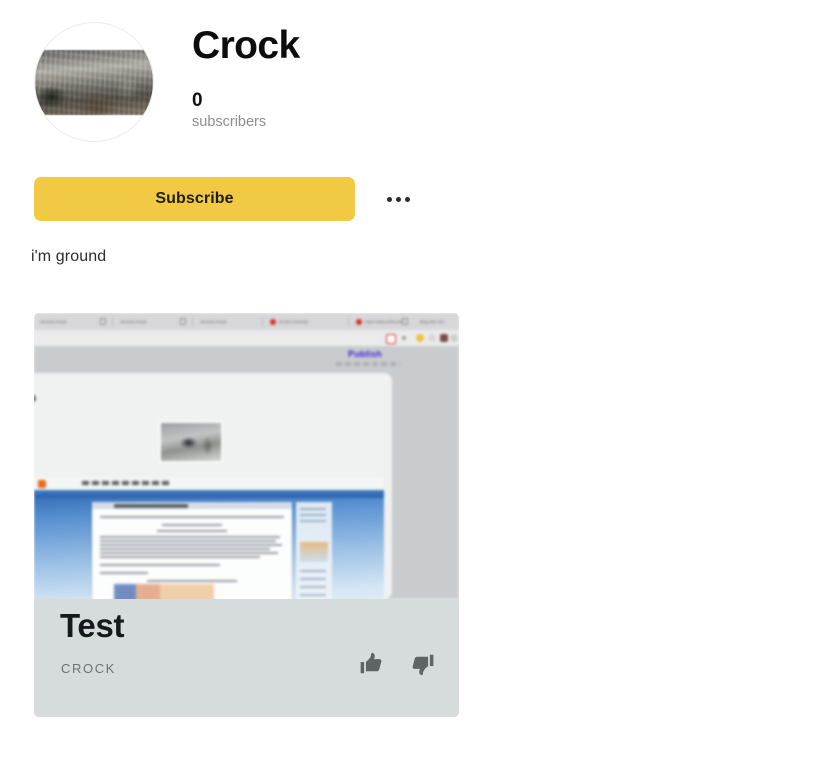  Describe the element at coordinates (69, 256) in the screenshot. I see `channel-description: i'm ground` at that location.